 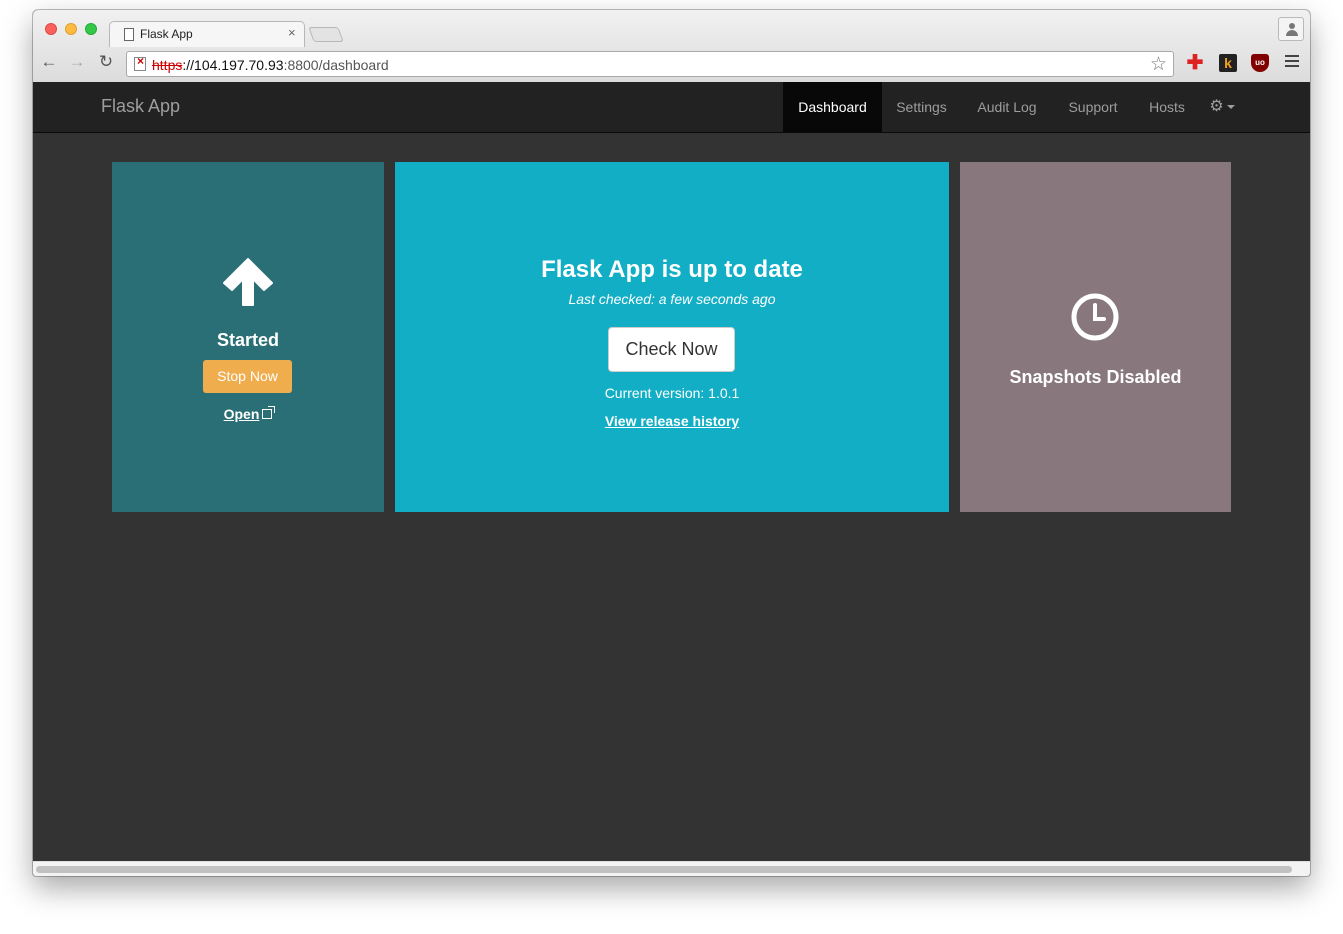 I want to click on address-bar: × https://104.197.70.93:8800/dashboard ☆, so click(x=650, y=64).